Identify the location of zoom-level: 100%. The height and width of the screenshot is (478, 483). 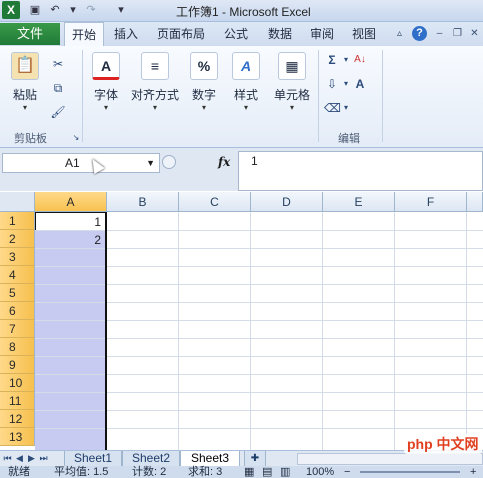
(320, 472).